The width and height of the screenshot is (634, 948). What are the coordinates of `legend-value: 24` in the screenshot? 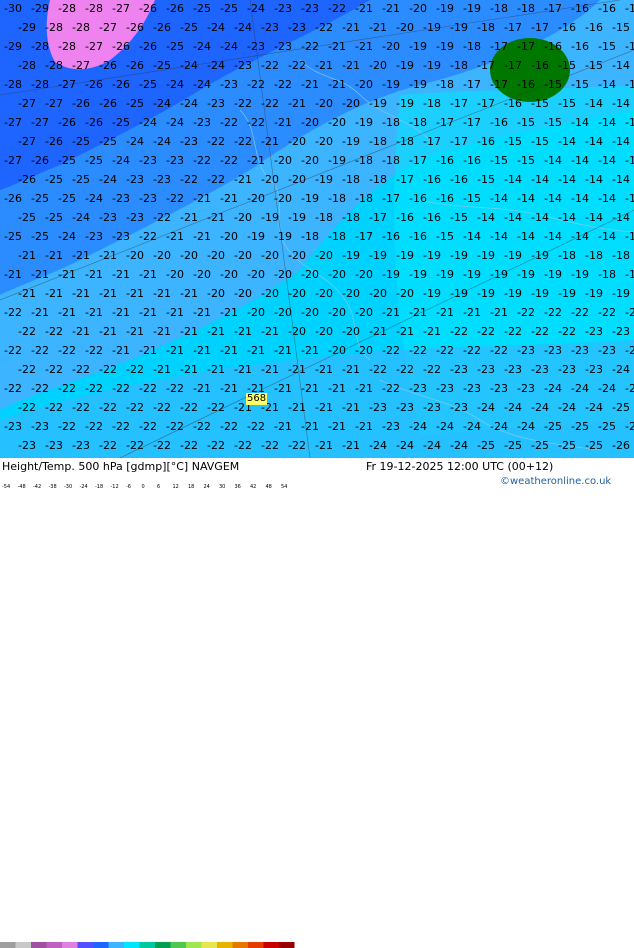 It's located at (206, 487).